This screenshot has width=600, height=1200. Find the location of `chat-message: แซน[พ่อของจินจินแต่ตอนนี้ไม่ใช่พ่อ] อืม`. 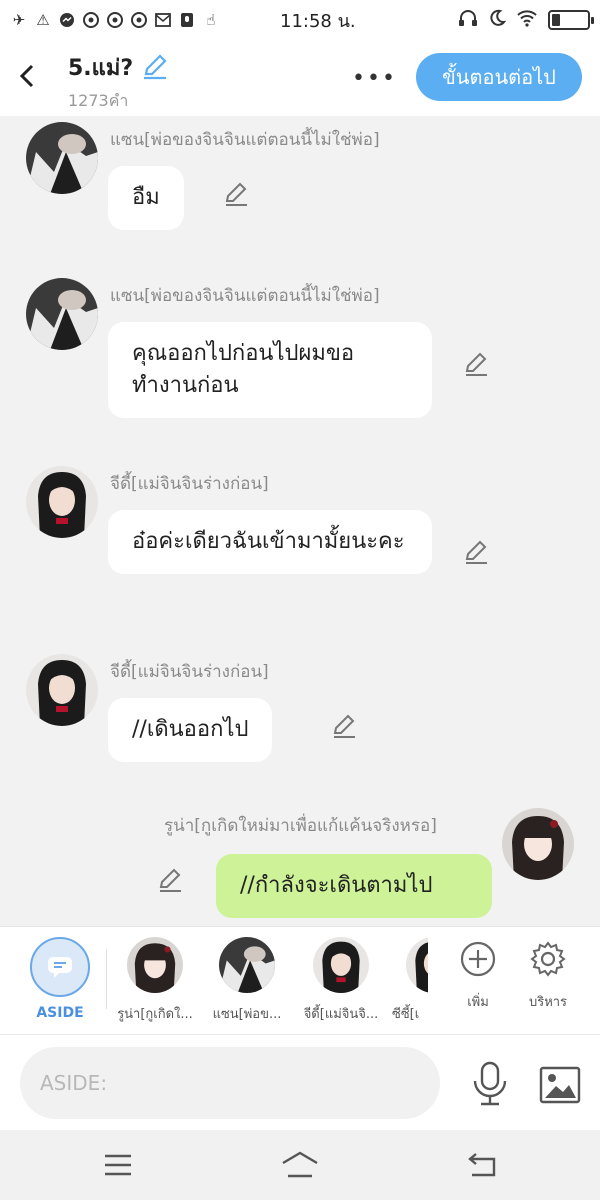

chat-message: แซน[พ่อของจินจินแต่ตอนนี้ไม่ใช่พ่อ] อืม is located at coordinates (300, 181).